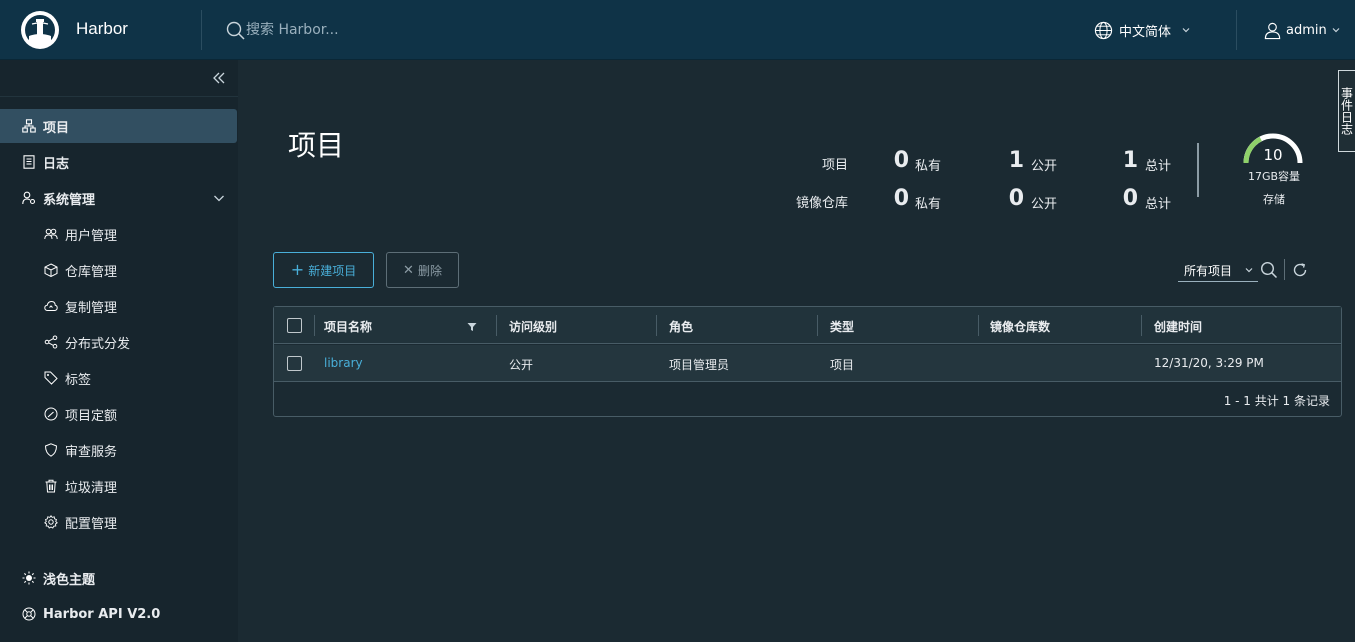 The width and height of the screenshot is (1355, 642). Describe the element at coordinates (1103, 30) in the screenshot. I see `globe-icon` at that location.